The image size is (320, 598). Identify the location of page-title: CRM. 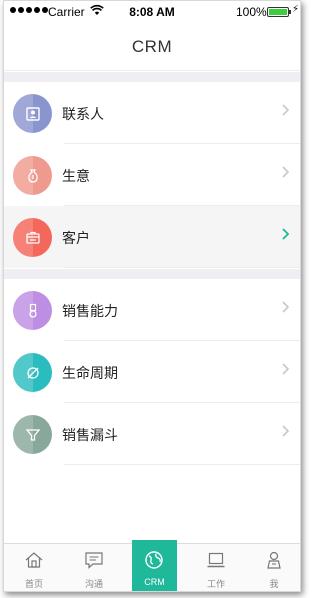
(152, 46).